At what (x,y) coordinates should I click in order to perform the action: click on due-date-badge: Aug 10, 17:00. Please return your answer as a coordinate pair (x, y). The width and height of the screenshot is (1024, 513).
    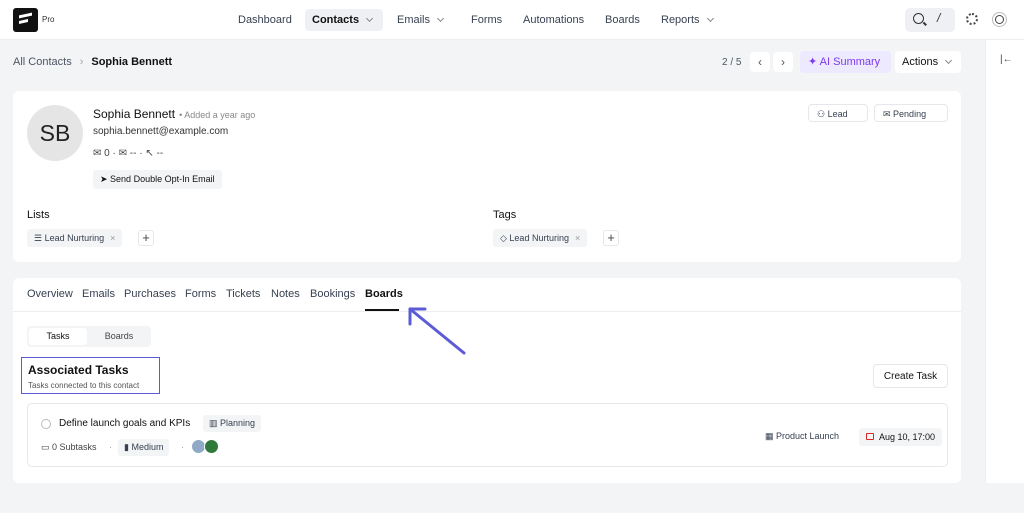
    Looking at the image, I should click on (901, 437).